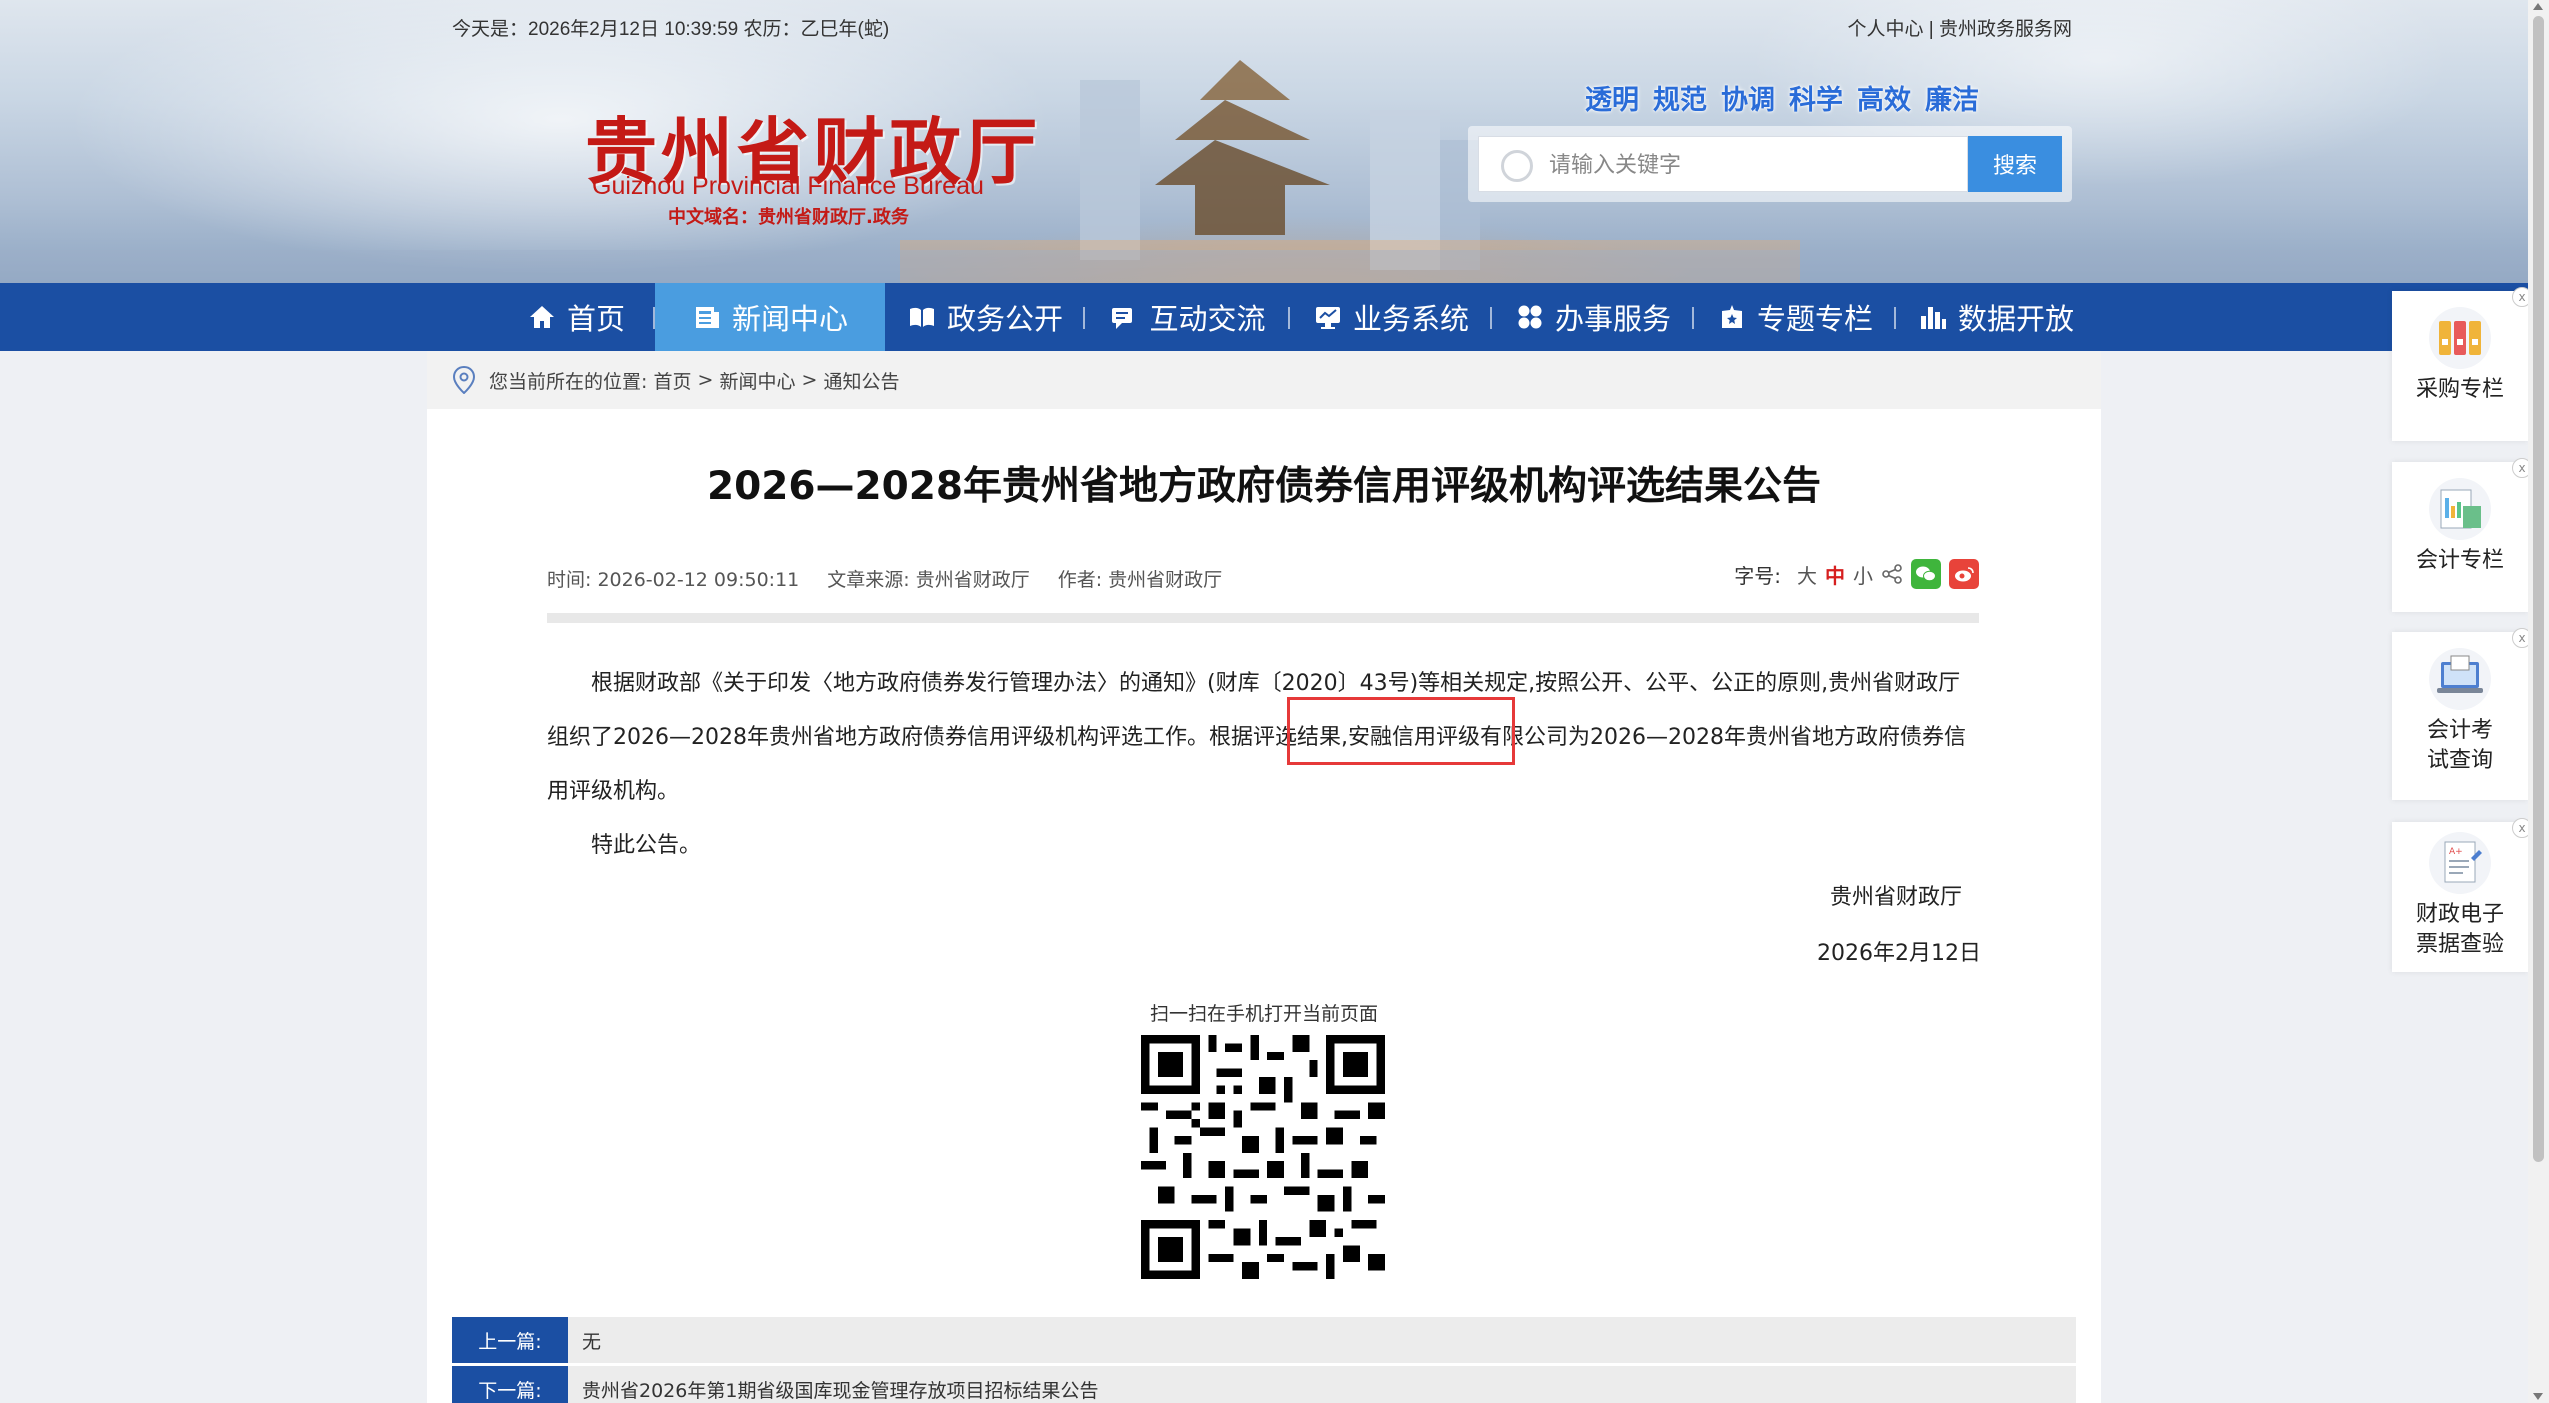 The height and width of the screenshot is (1403, 2549). I want to click on scroll-down-arrow-icon, so click(2538, 1396).